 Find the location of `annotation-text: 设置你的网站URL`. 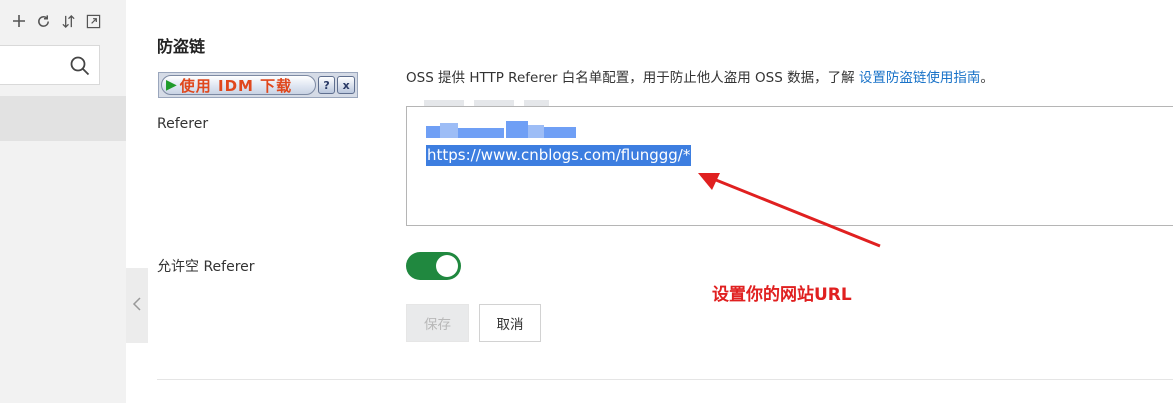

annotation-text: 设置你的网站URL is located at coordinates (782, 295).